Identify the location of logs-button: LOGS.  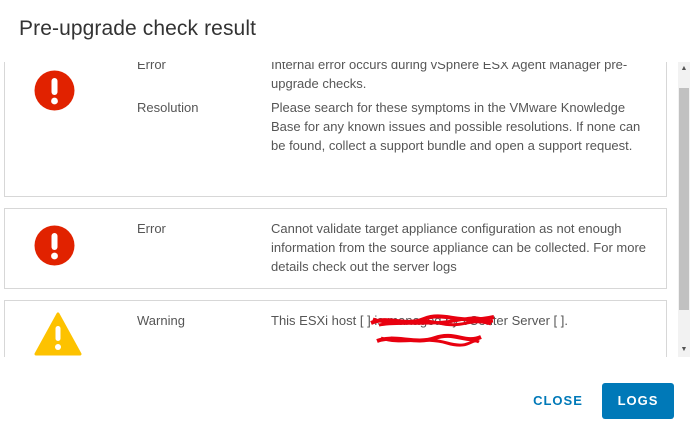
(638, 401).